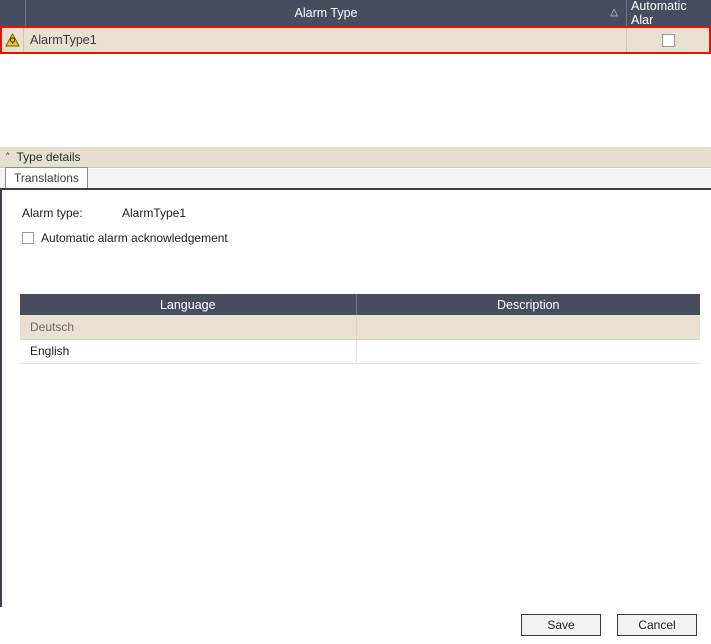 This screenshot has width=711, height=644. I want to click on grid-header-automatic-alarm-label: Automatic Alar, so click(659, 13).